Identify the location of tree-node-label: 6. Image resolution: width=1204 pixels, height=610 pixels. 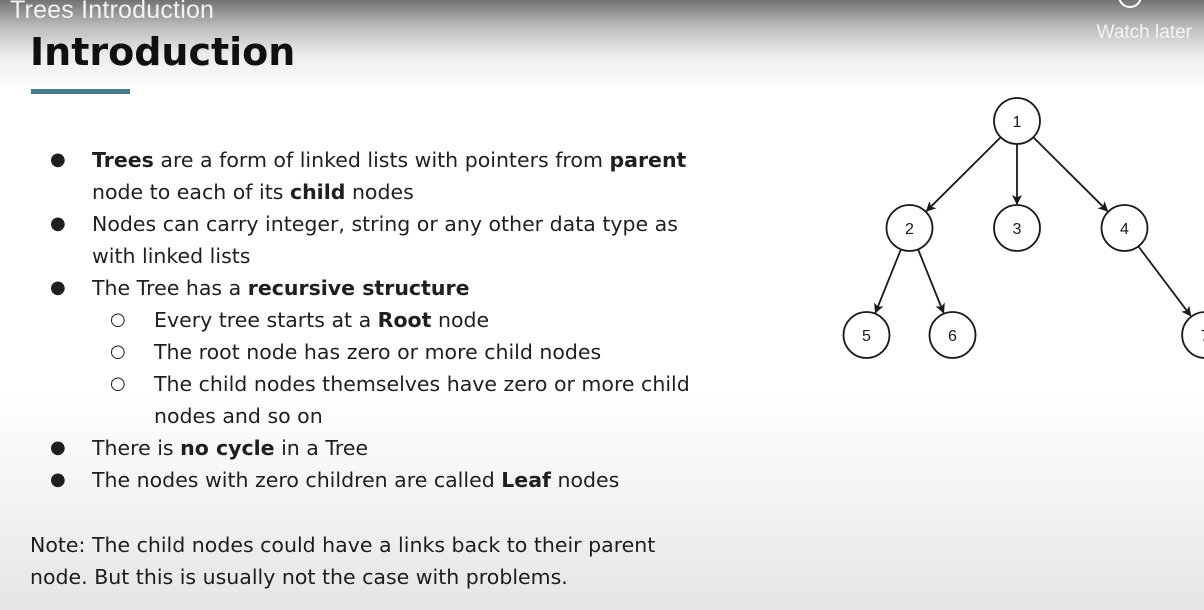
(952, 336).